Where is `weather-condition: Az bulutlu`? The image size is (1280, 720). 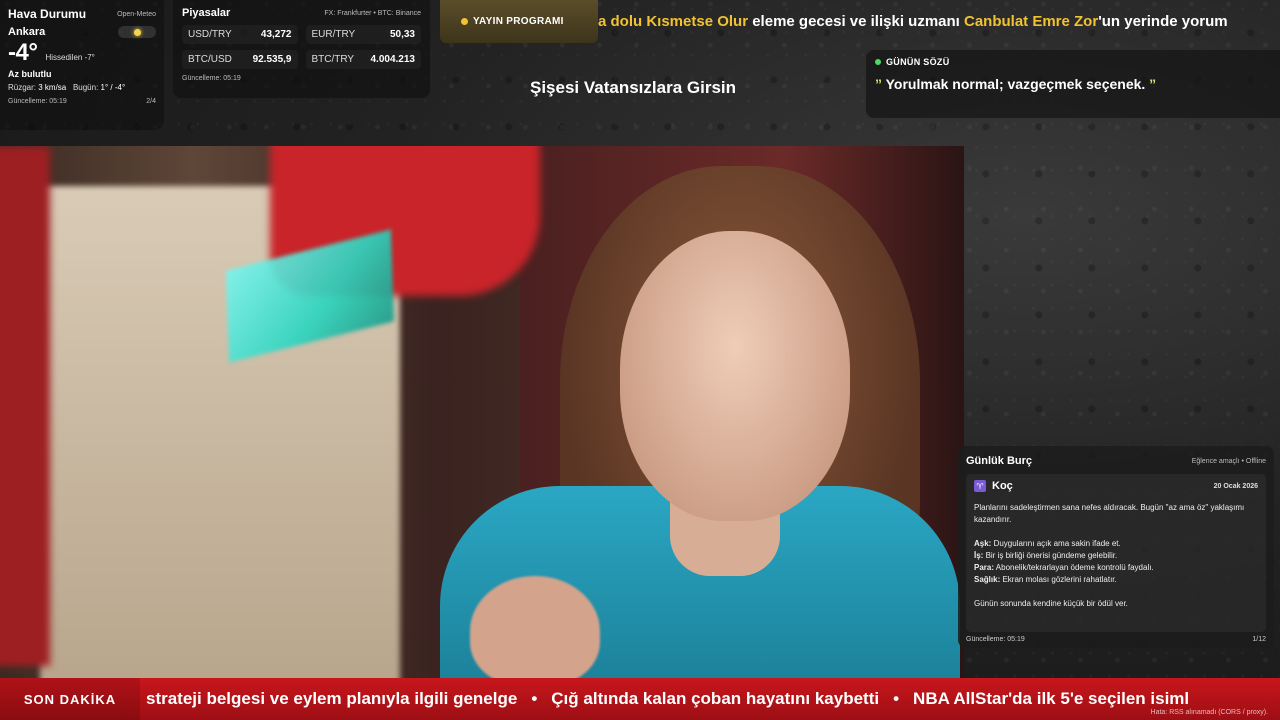 weather-condition: Az bulutlu is located at coordinates (30, 74).